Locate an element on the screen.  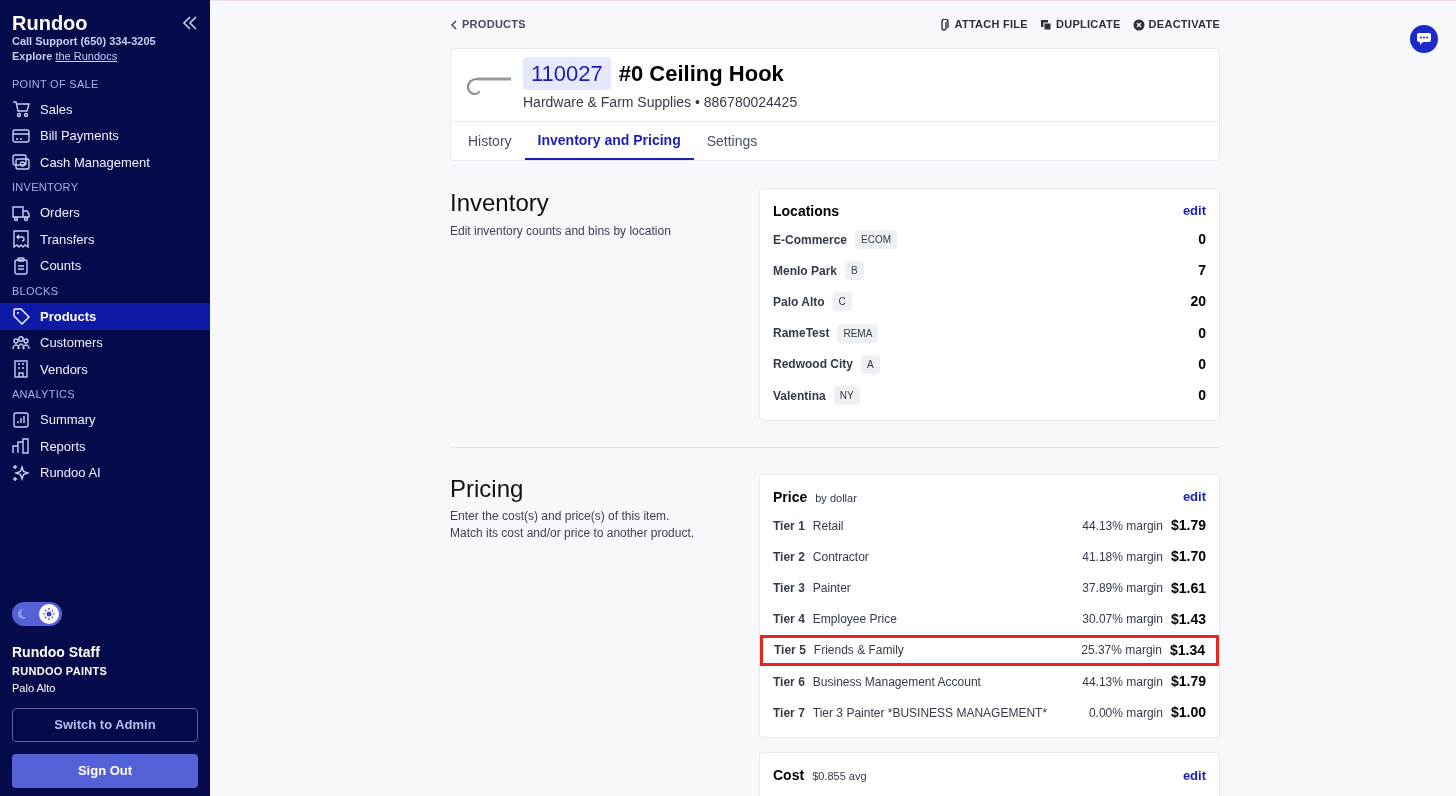
price-value: $1.00 is located at coordinates (1188, 713).